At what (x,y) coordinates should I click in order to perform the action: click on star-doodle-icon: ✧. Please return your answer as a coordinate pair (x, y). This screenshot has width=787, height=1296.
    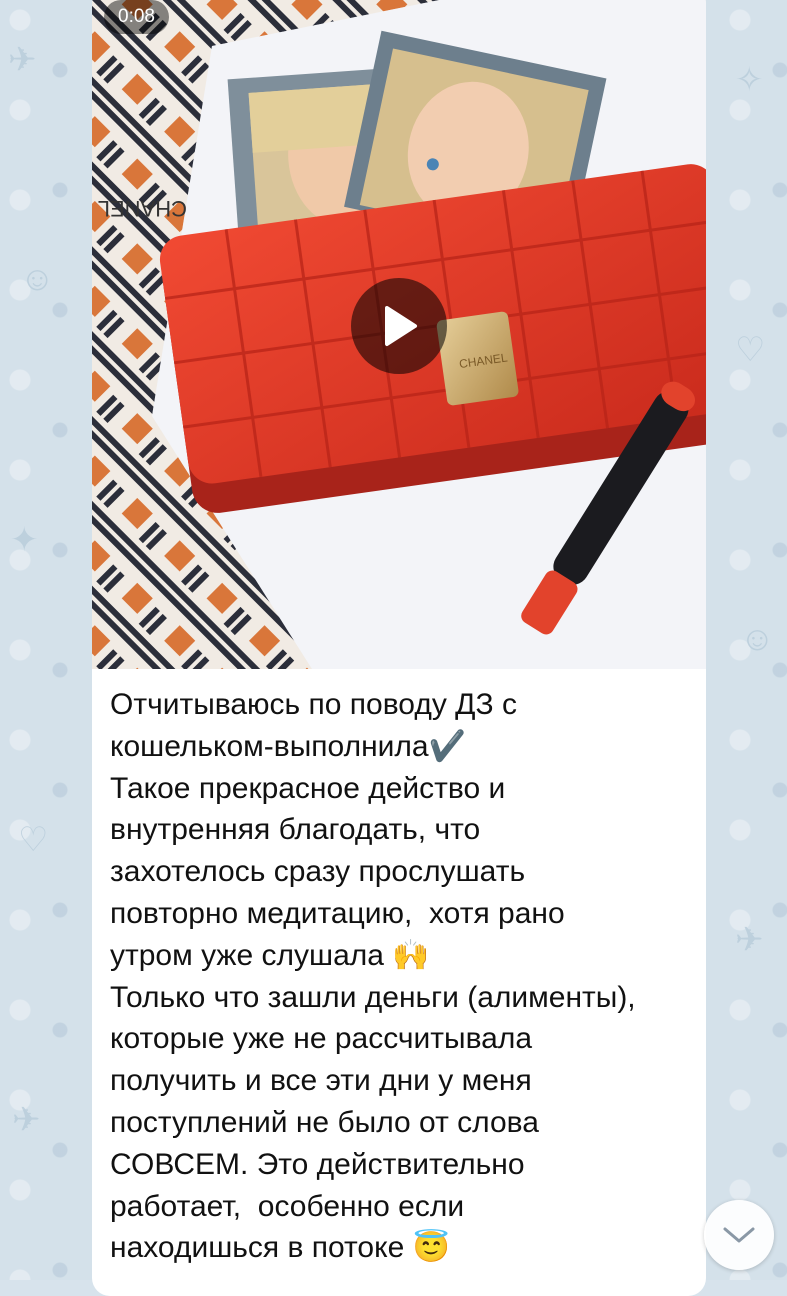
    Looking at the image, I should click on (749, 80).